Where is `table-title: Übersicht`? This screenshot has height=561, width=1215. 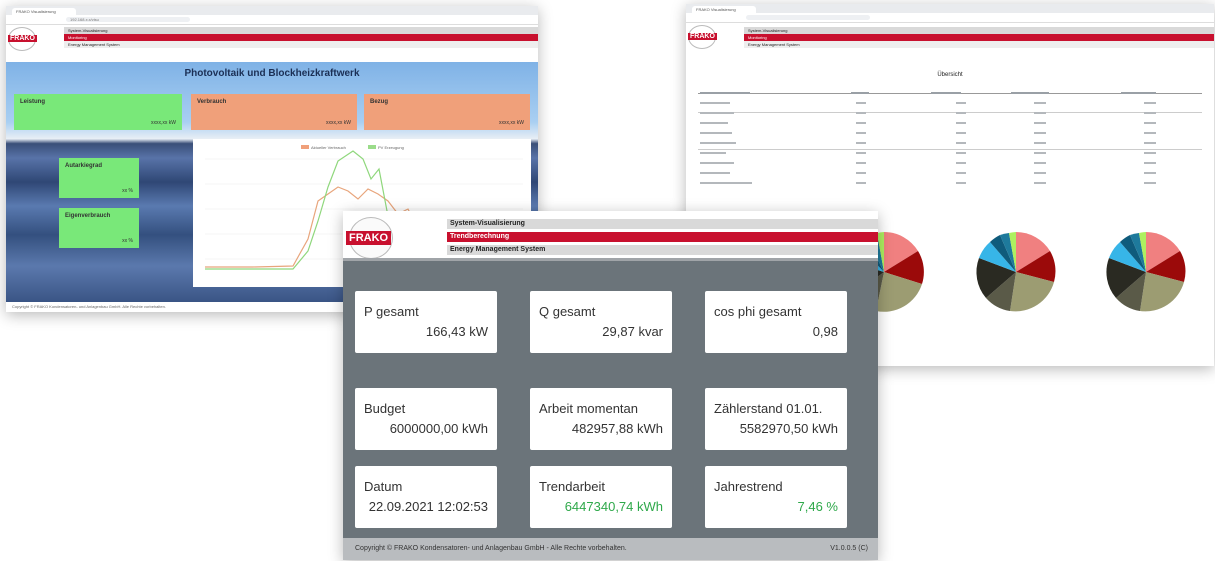 table-title: Übersicht is located at coordinates (950, 75).